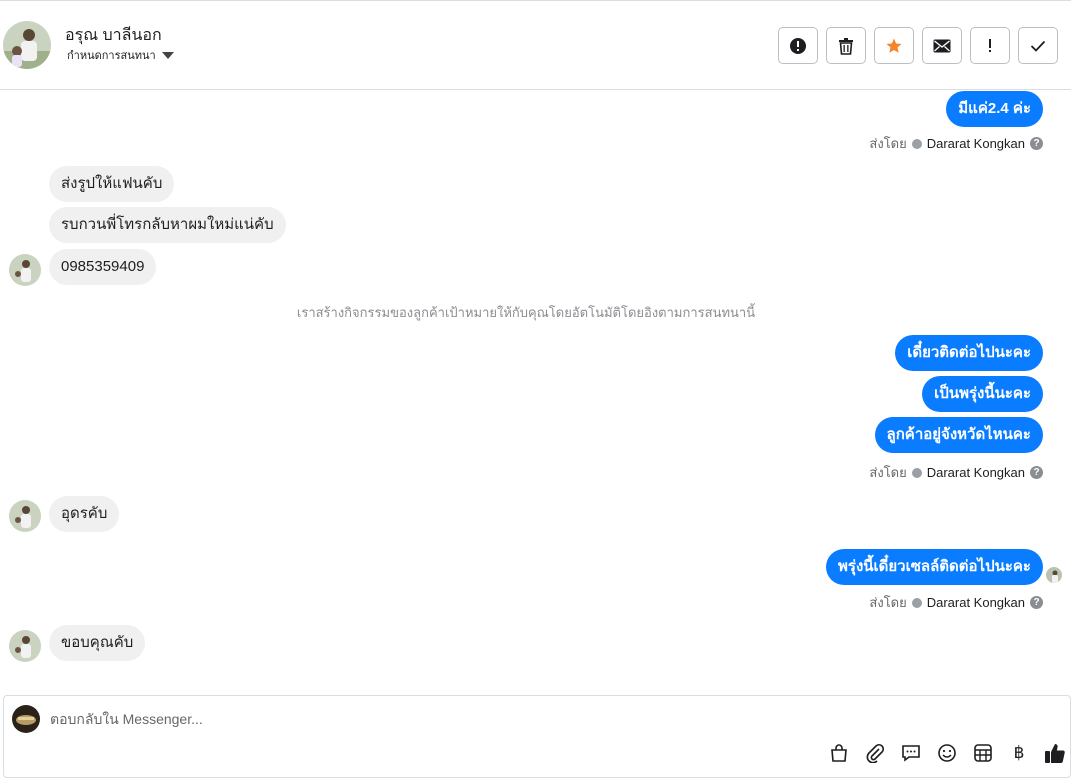 Image resolution: width=1071 pixels, height=783 pixels. I want to click on saved-reply-icon, so click(911, 753).